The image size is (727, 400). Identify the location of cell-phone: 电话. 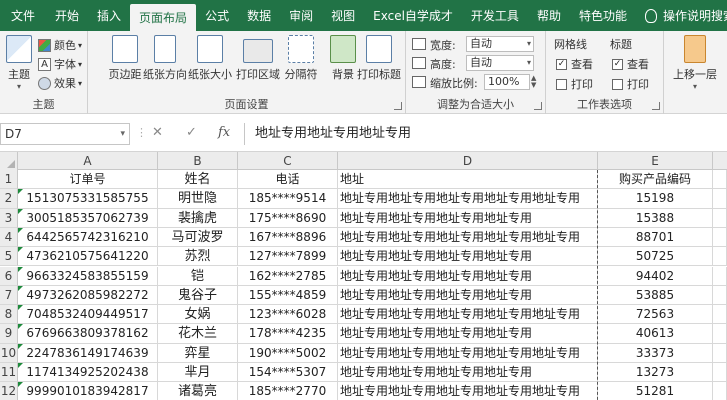
(288, 180).